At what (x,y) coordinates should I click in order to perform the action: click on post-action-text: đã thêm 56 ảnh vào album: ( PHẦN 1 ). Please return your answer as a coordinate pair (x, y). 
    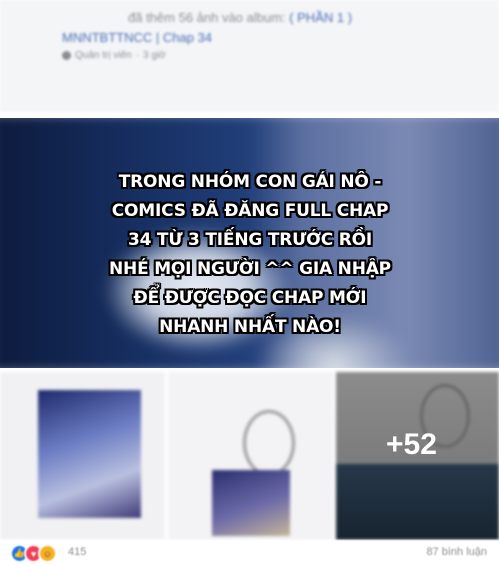
    Looking at the image, I should click on (240, 17).